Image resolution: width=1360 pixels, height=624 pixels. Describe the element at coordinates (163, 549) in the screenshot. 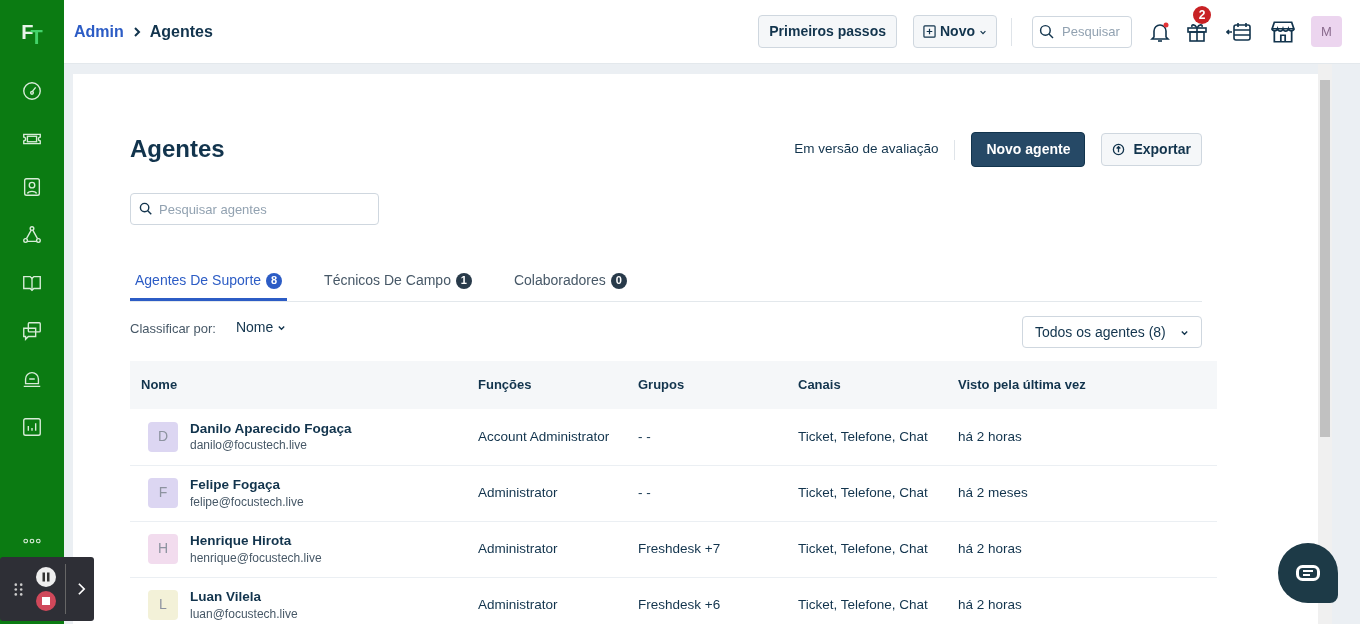

I see `agent-avatar: H` at that location.